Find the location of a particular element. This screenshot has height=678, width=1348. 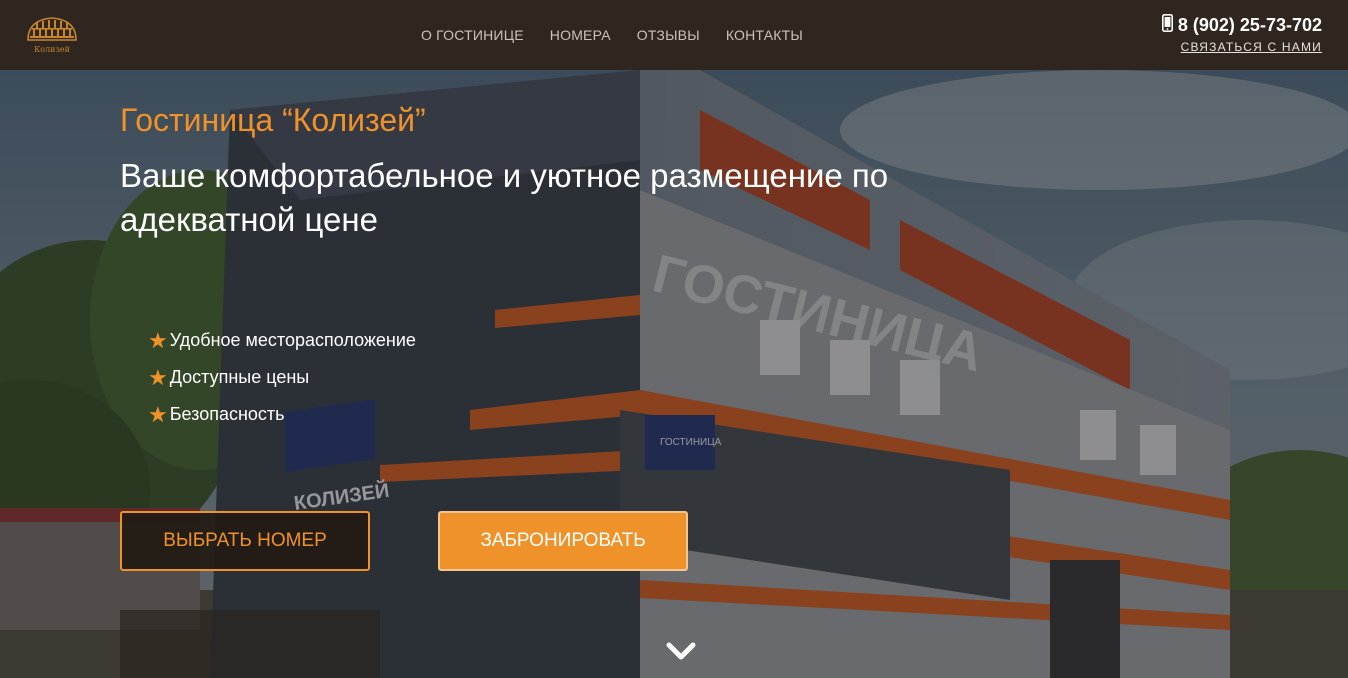

list-item: ★ Доступные цены is located at coordinates (282, 377).